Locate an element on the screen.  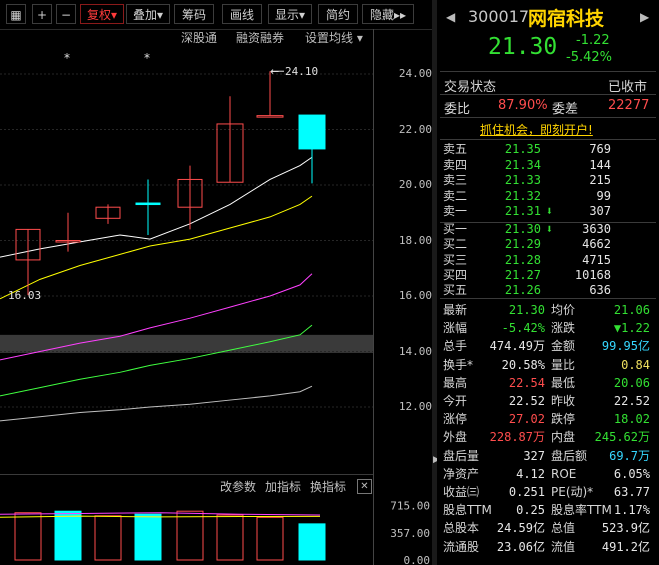
next-stock-icon: ▶ is located at coordinates (644, 17).